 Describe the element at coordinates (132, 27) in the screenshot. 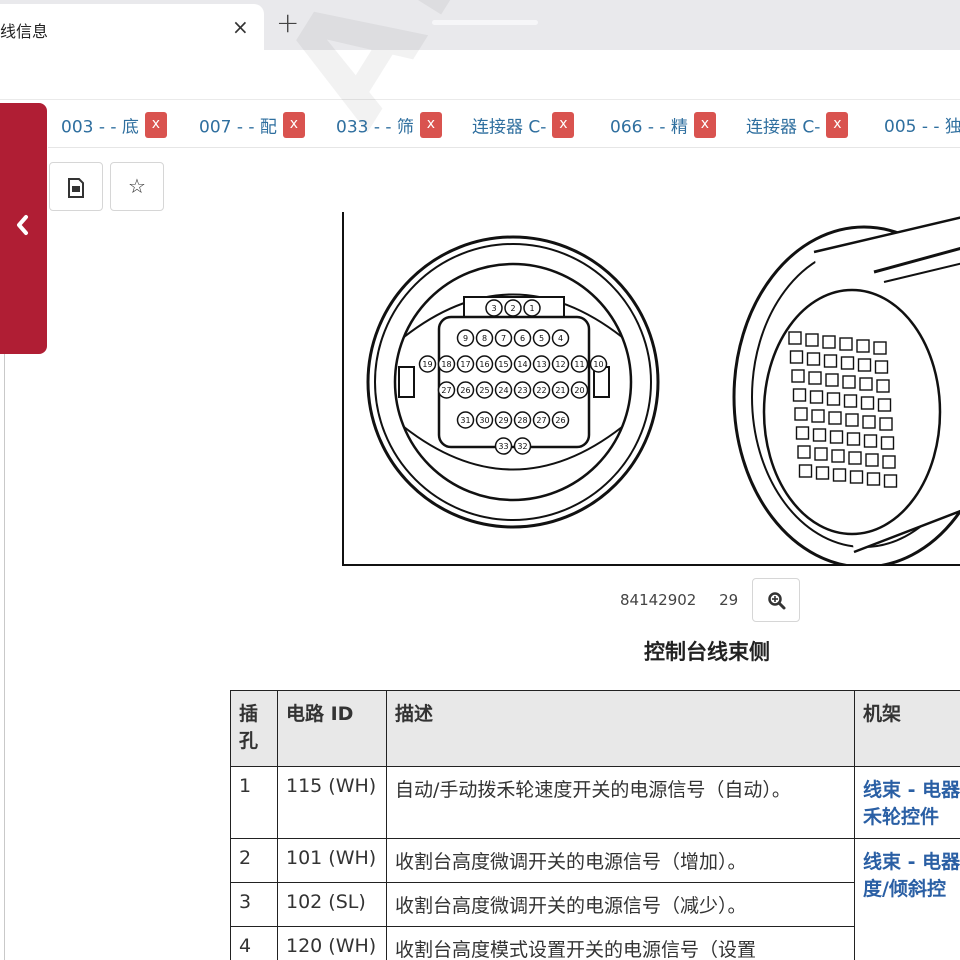

I see `browser-tab: 线信息 ×` at that location.